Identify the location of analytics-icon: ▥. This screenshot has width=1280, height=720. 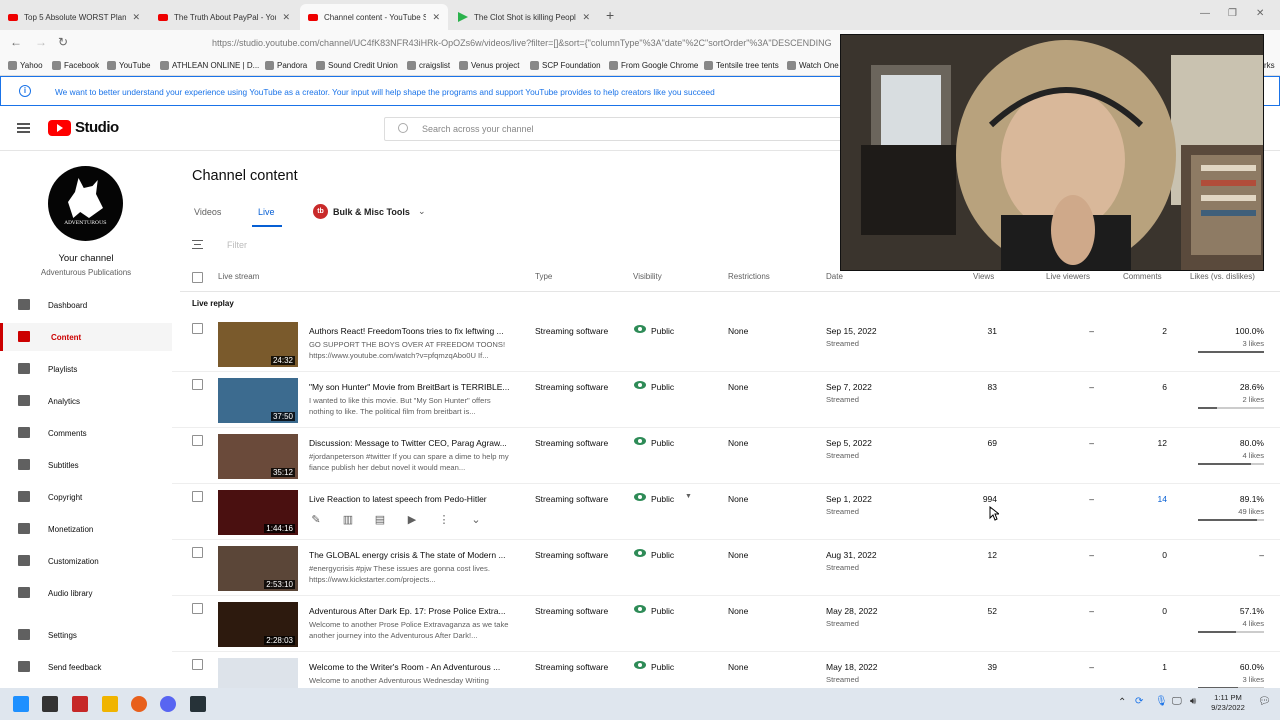
(348, 519).